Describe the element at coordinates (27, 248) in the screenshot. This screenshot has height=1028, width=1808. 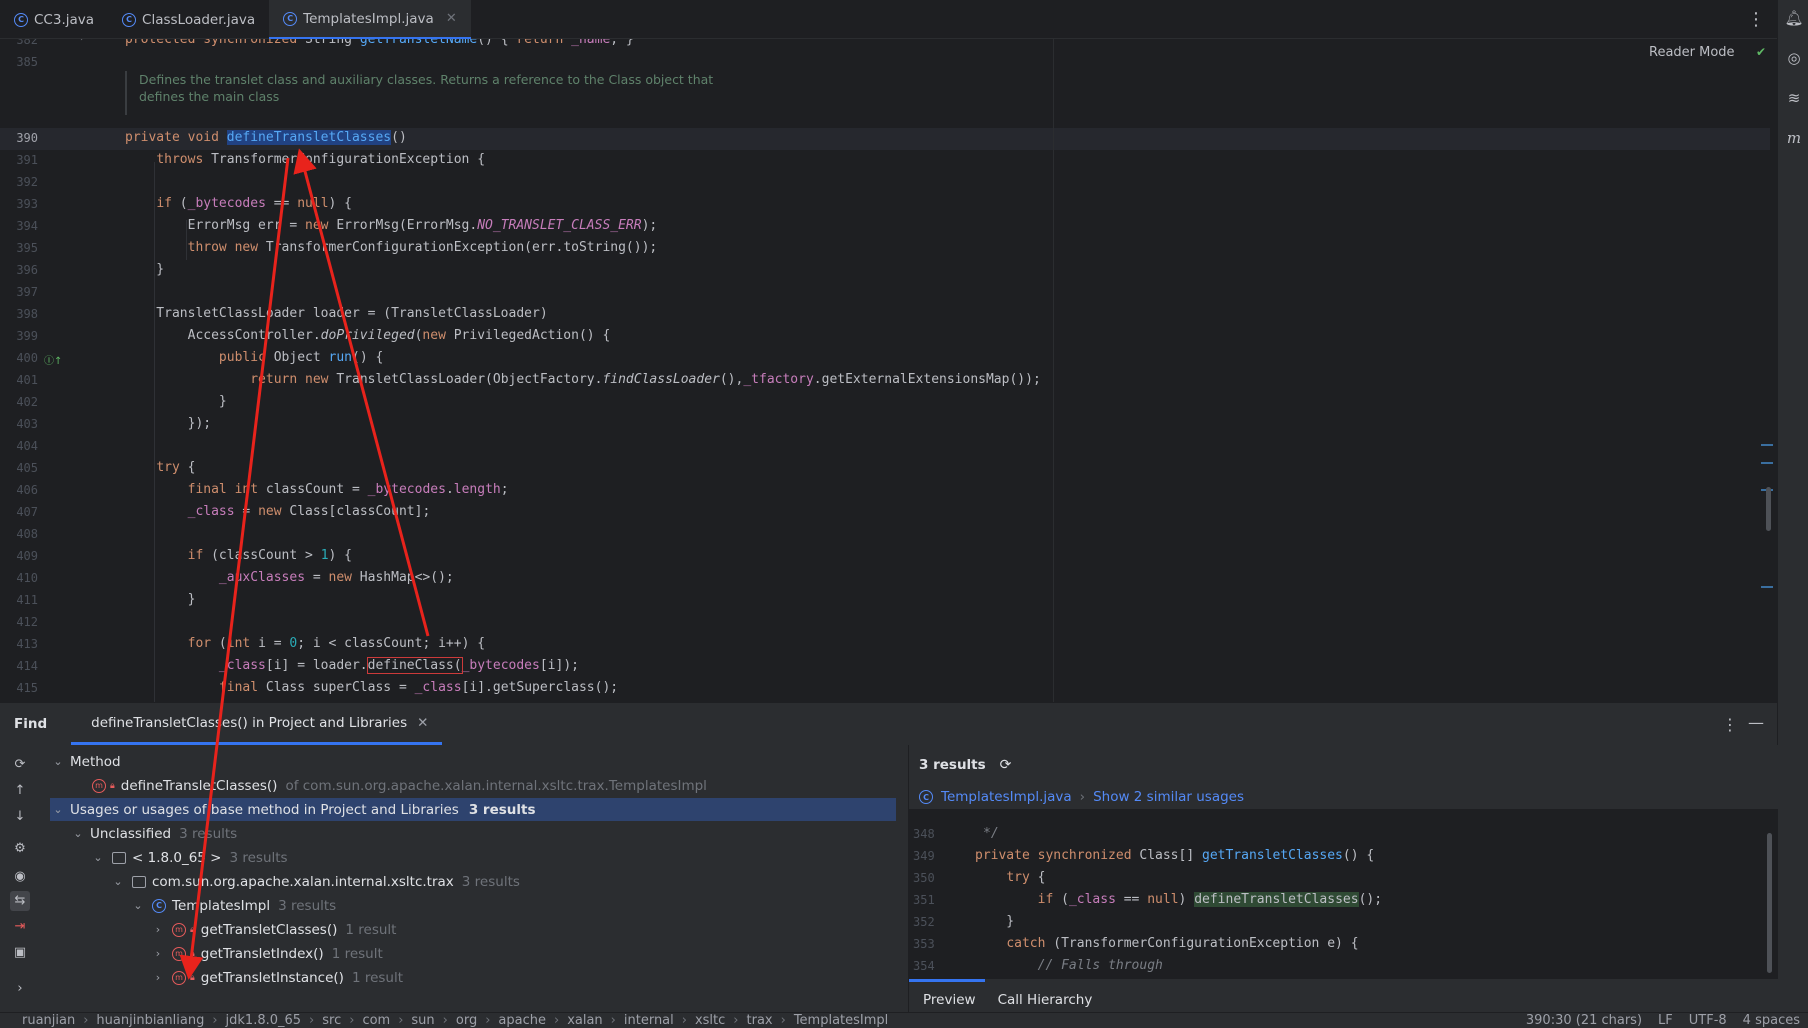
I see `line-number: 395` at that location.